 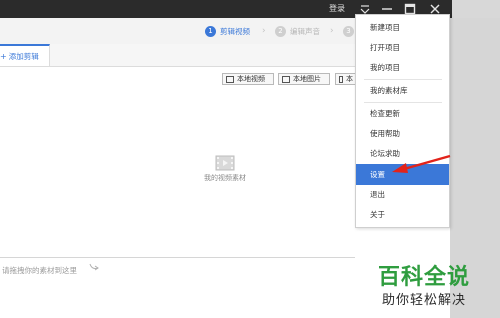 I want to click on button-label: 本地图片, so click(x=307, y=79).